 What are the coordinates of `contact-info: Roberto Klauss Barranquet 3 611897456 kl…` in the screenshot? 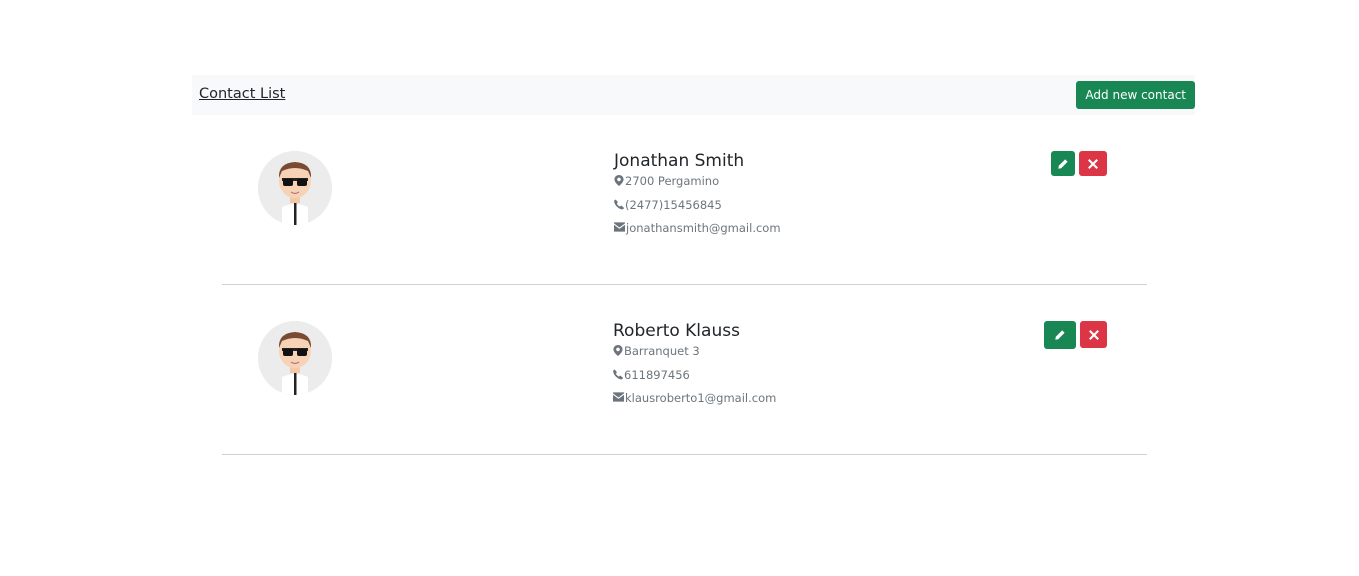 It's located at (694, 367).